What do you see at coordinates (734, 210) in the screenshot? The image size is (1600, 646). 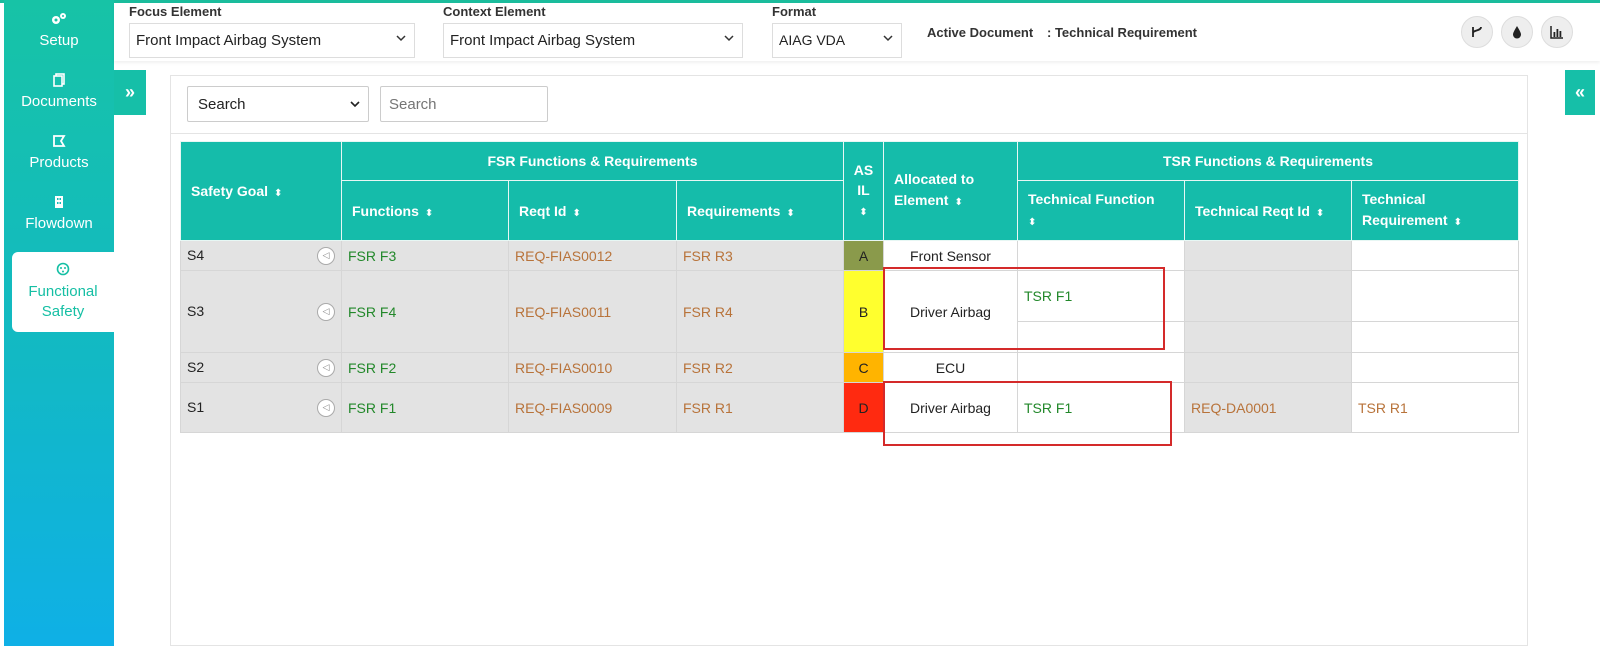 I see `header-label: Requirements` at bounding box center [734, 210].